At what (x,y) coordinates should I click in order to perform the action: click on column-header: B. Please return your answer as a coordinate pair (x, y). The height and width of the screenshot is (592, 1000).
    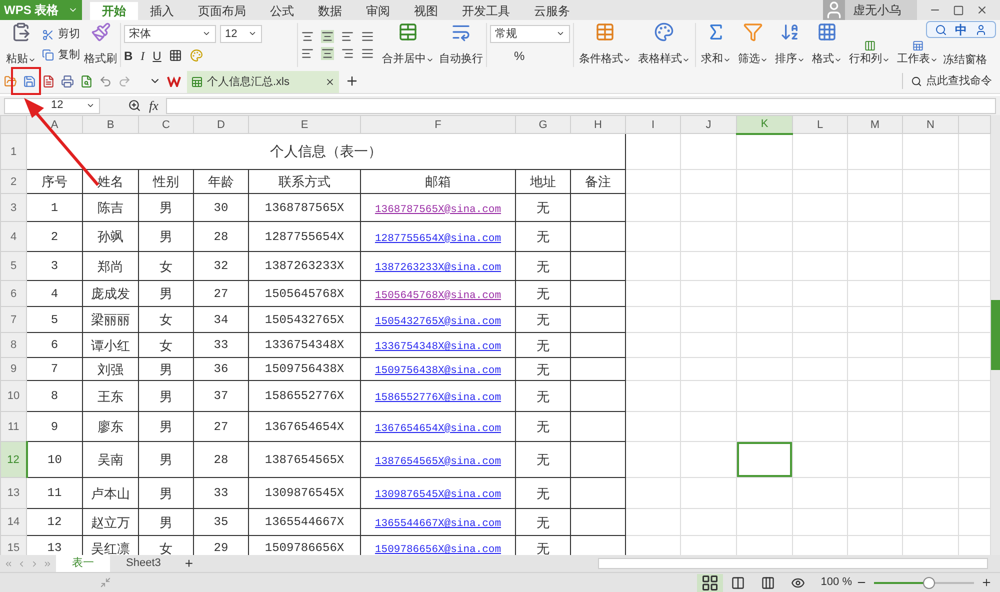
    Looking at the image, I should click on (110, 125).